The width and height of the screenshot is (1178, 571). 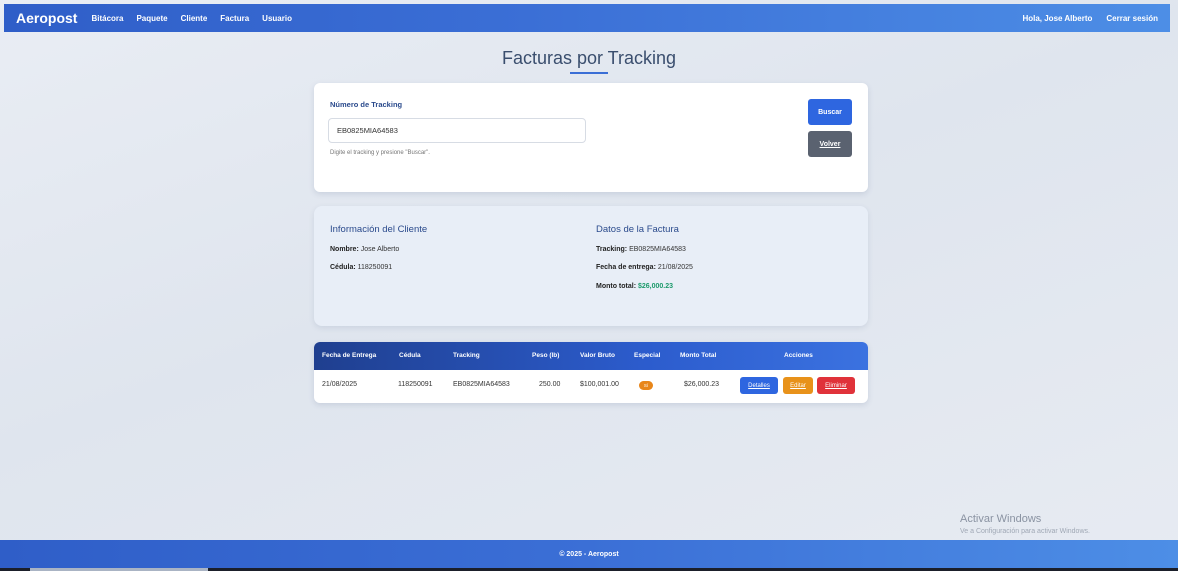 I want to click on user-greeting: Hola, Jose Alberto, so click(x=1057, y=18).